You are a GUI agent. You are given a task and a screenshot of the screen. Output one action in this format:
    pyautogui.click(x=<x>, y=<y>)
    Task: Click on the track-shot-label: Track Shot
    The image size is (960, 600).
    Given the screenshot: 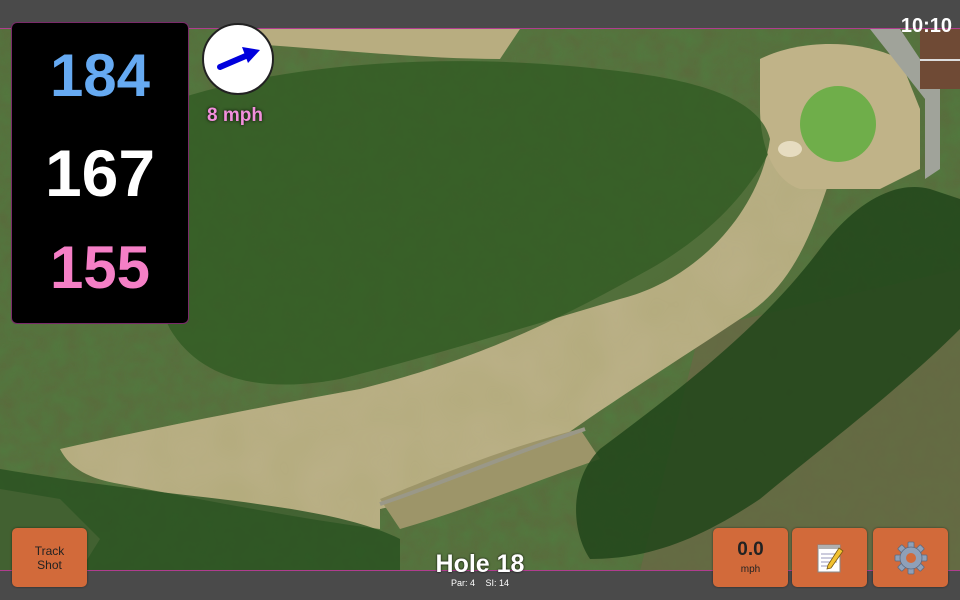 What is the action you would take?
    pyautogui.click(x=49, y=557)
    